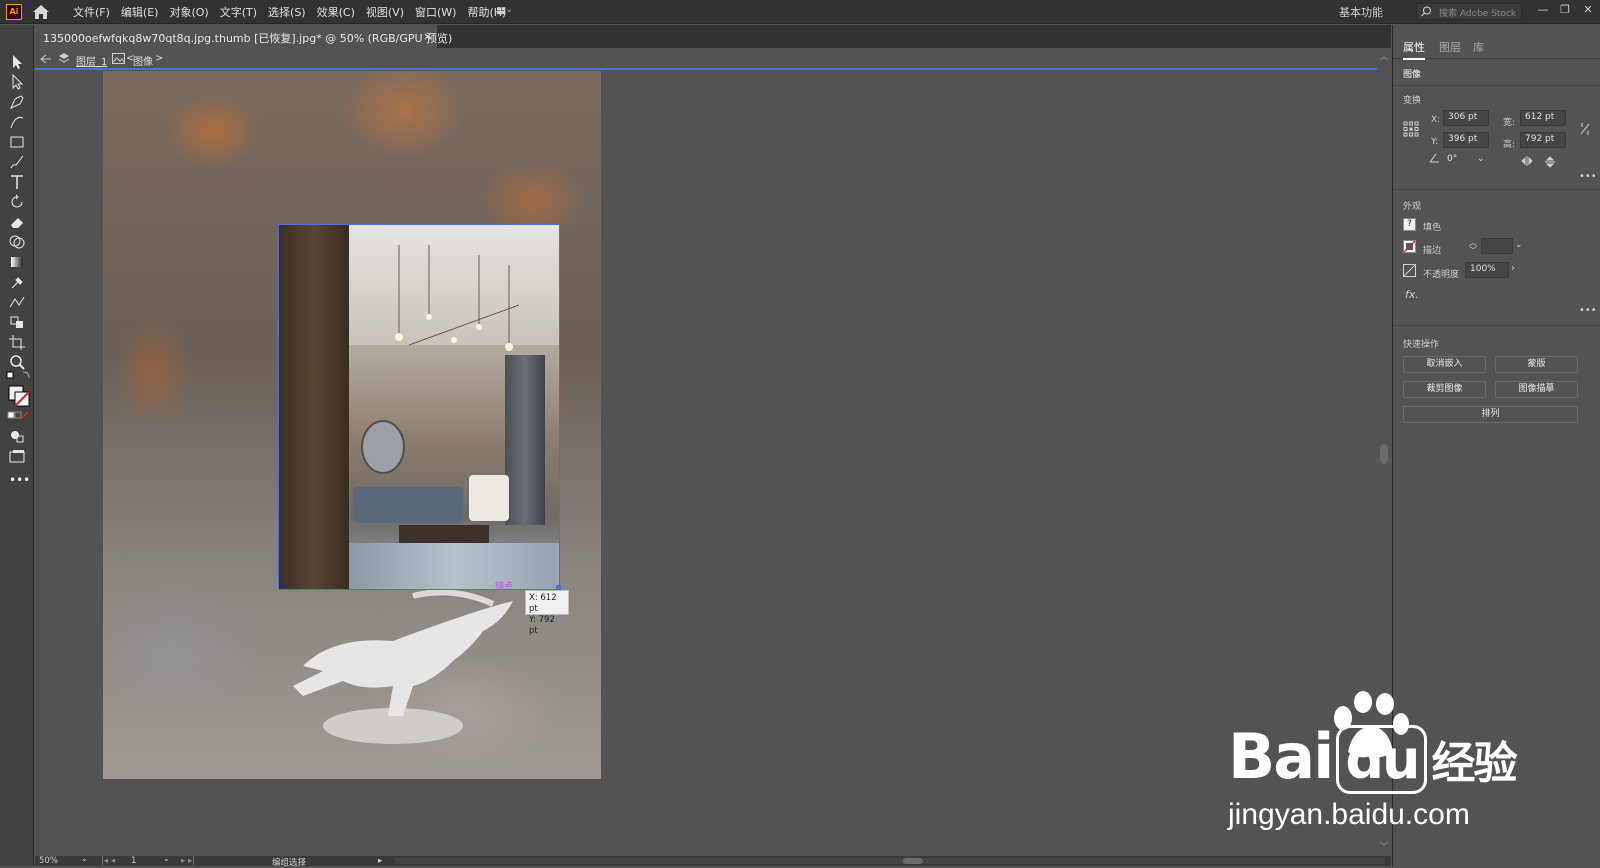 The width and height of the screenshot is (1600, 868). What do you see at coordinates (17, 202) in the screenshot?
I see `rotate-tool-icon` at bounding box center [17, 202].